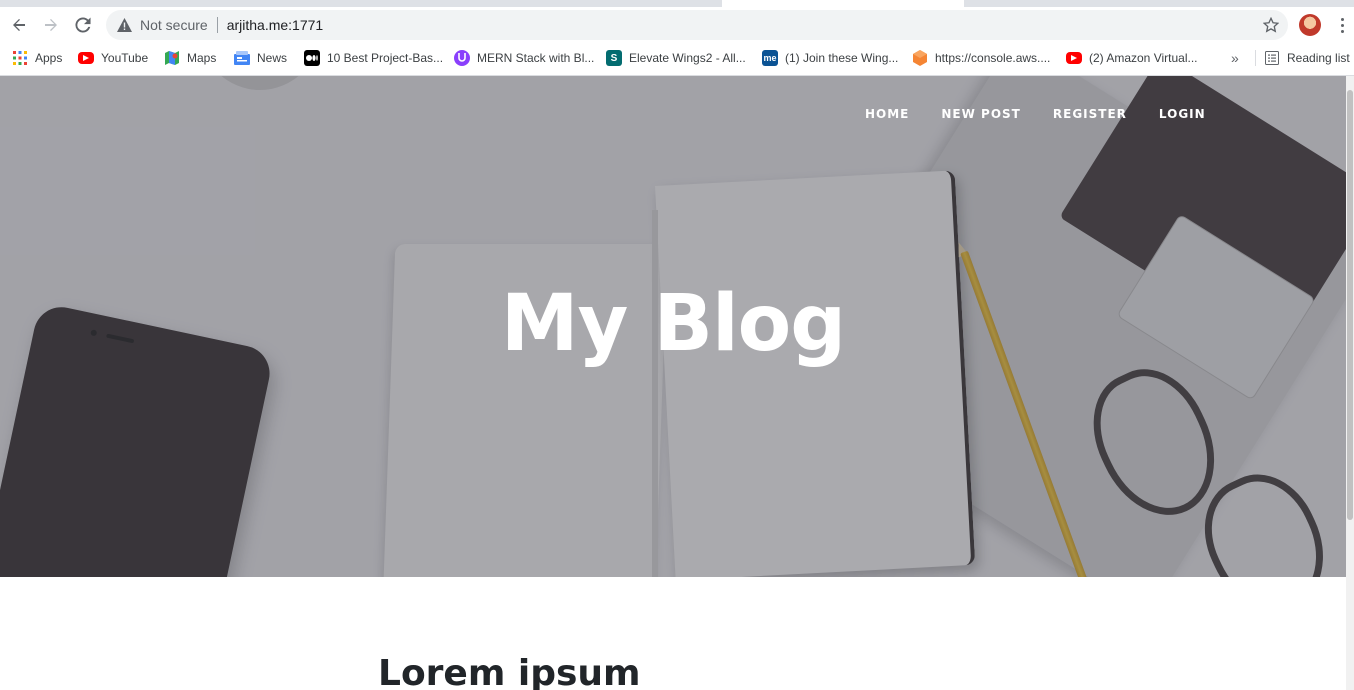 The height and width of the screenshot is (690, 1354). Describe the element at coordinates (980, 114) in the screenshot. I see `nav-new-post-link: NEW POST` at that location.